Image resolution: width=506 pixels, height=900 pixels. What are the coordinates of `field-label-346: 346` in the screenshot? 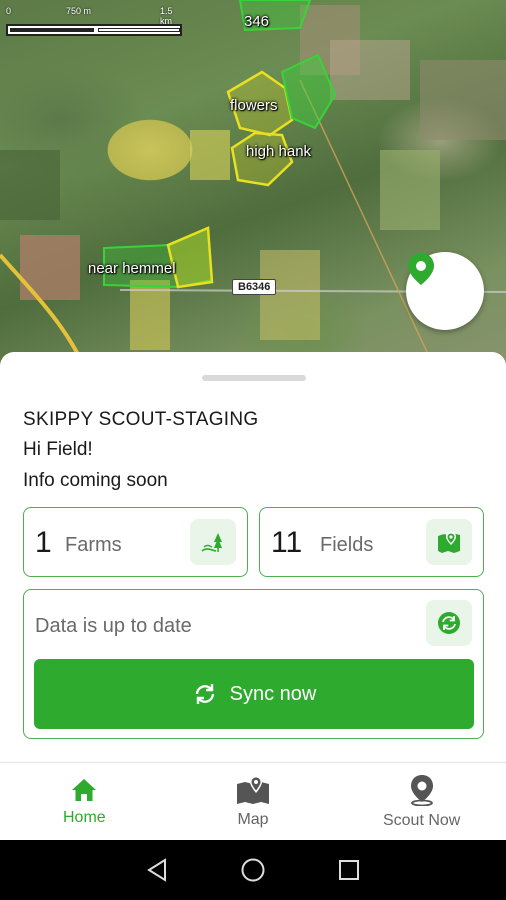 It's located at (256, 21).